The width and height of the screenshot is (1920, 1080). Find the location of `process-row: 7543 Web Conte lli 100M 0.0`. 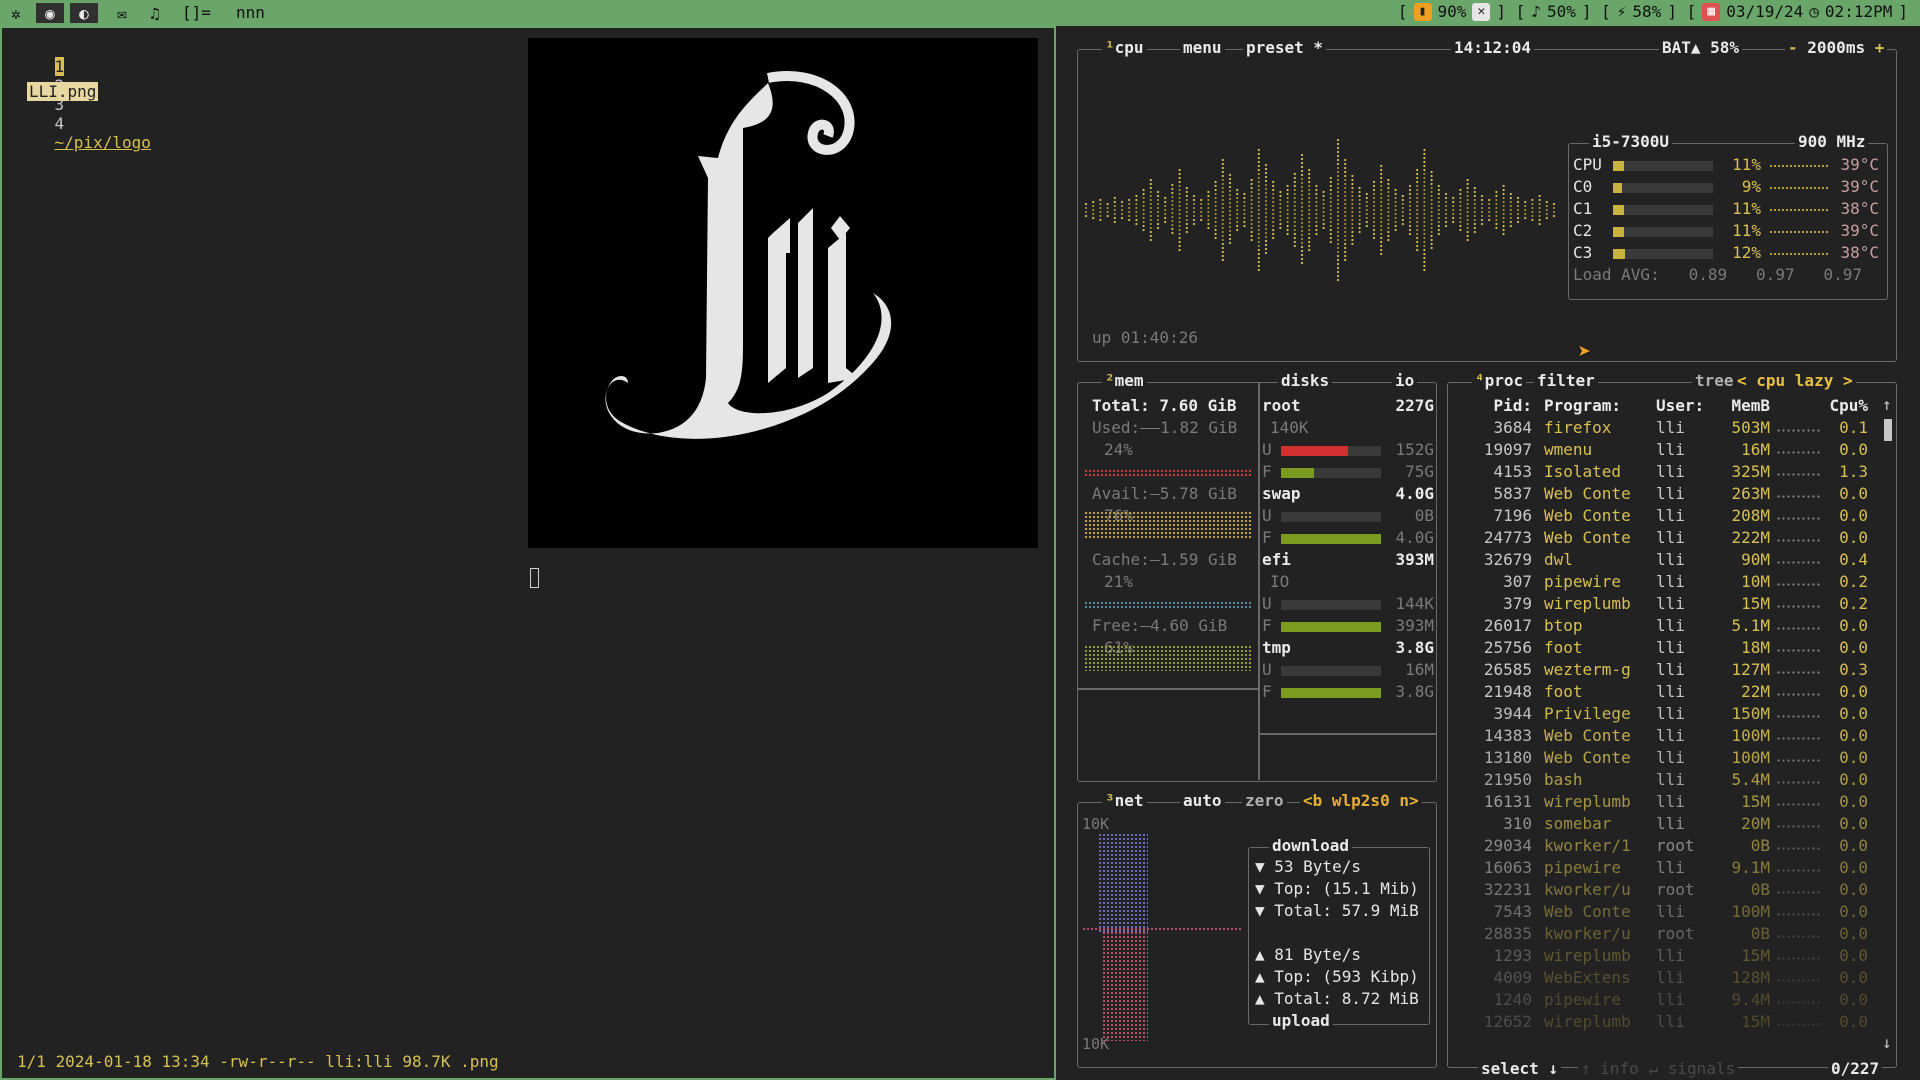

process-row: 7543 Web Conte lli 100M 0.0 is located at coordinates (1663, 912).